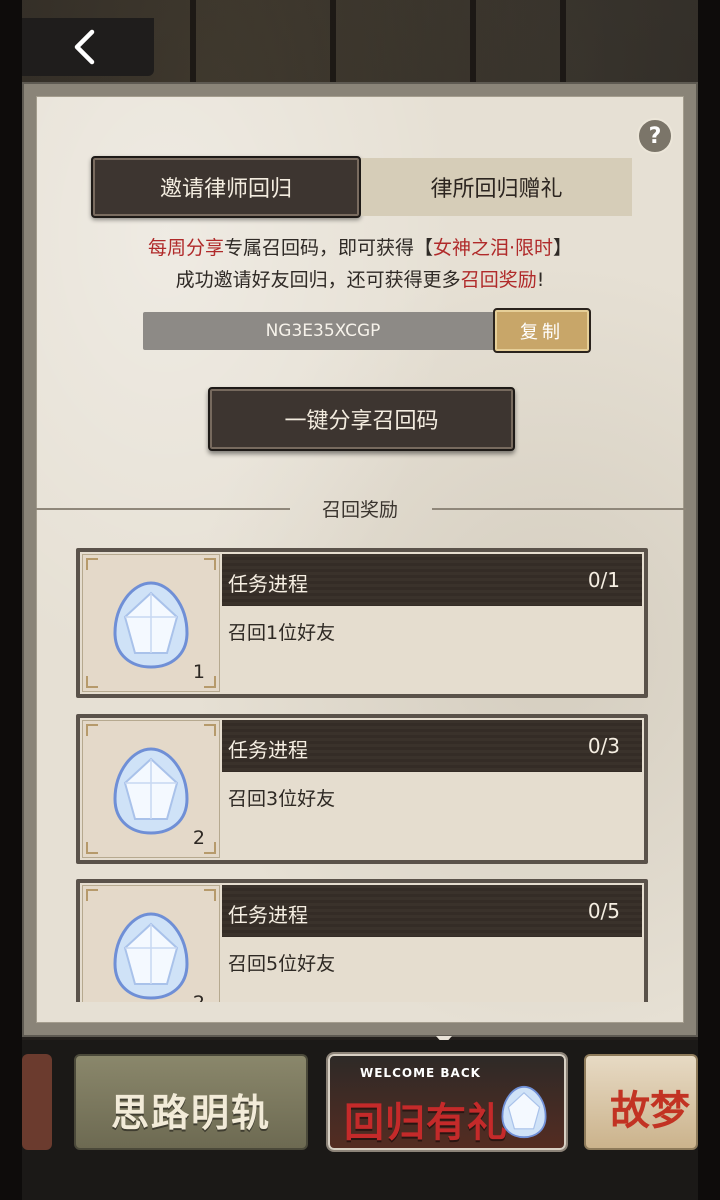 This screenshot has height=1200, width=720. I want to click on desc-text: 专属召回码，即可获得, so click(318, 248).